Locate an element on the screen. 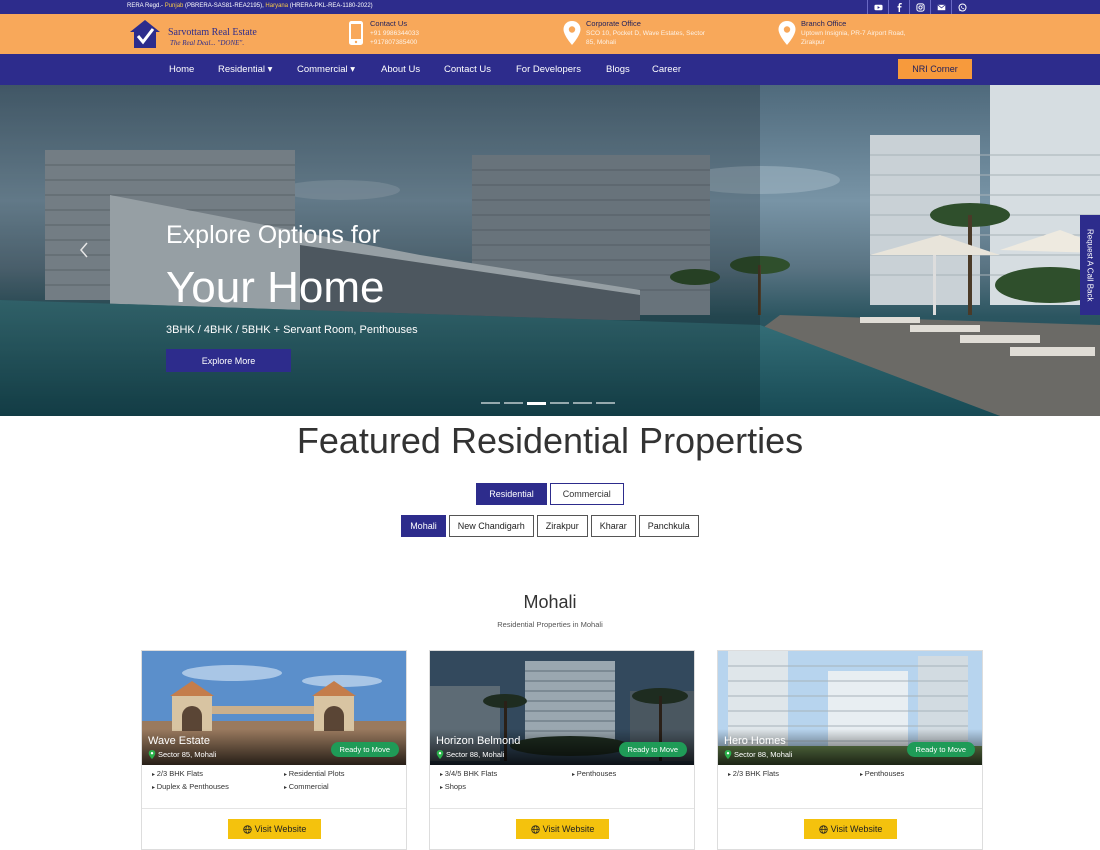 This screenshot has height=850, width=1100. rera-haryana: Haryana is located at coordinates (277, 6).